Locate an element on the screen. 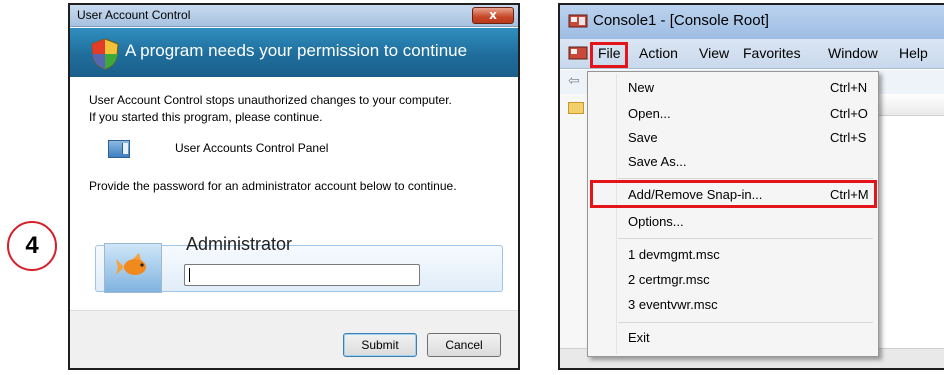  credential-tile: Administrator is located at coordinates (299, 263).